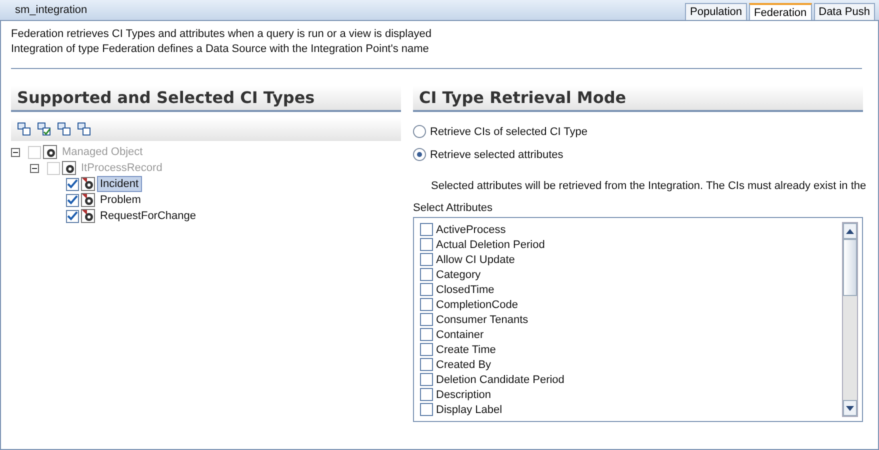 This screenshot has height=450, width=879. I want to click on attribute-item: Consumer Tenants, so click(482, 320).